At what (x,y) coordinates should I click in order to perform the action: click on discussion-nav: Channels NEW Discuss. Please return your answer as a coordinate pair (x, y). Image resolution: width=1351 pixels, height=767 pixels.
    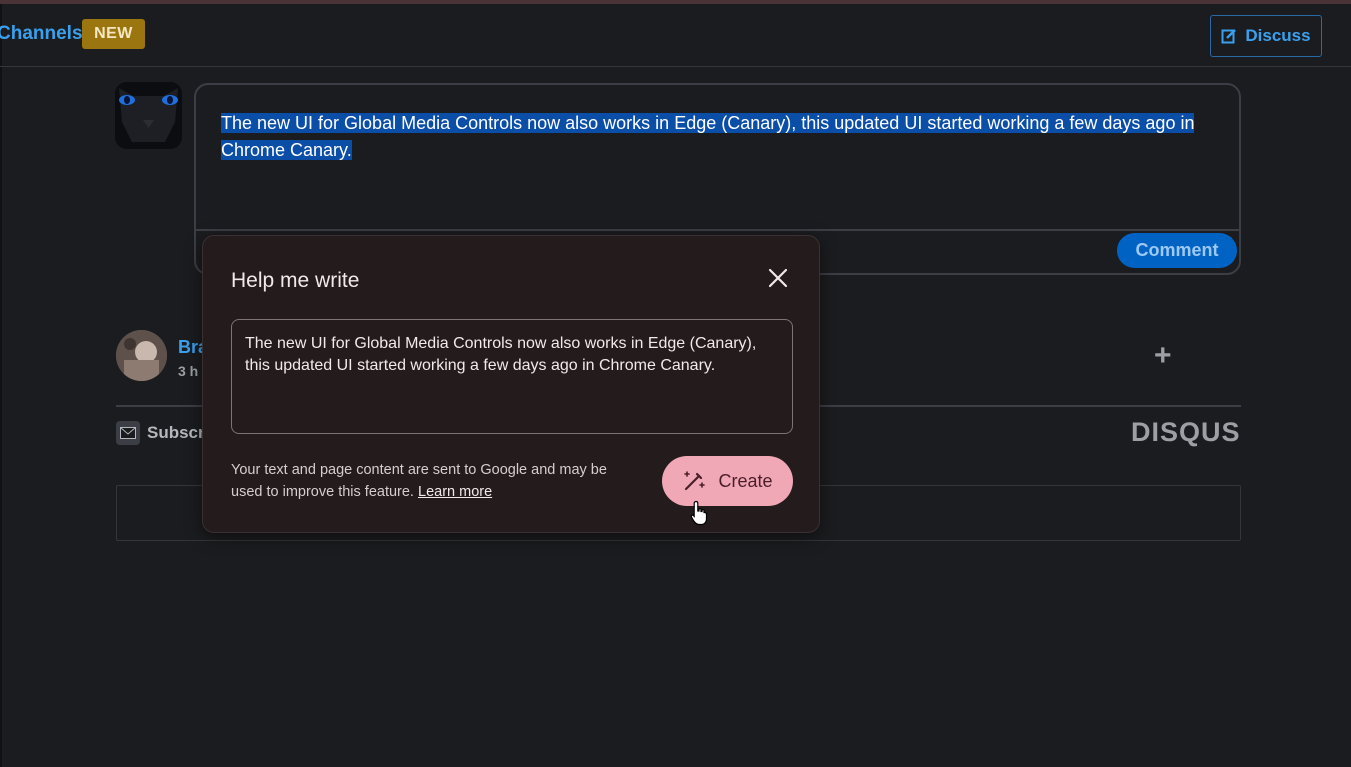
    Looking at the image, I should click on (675, 35).